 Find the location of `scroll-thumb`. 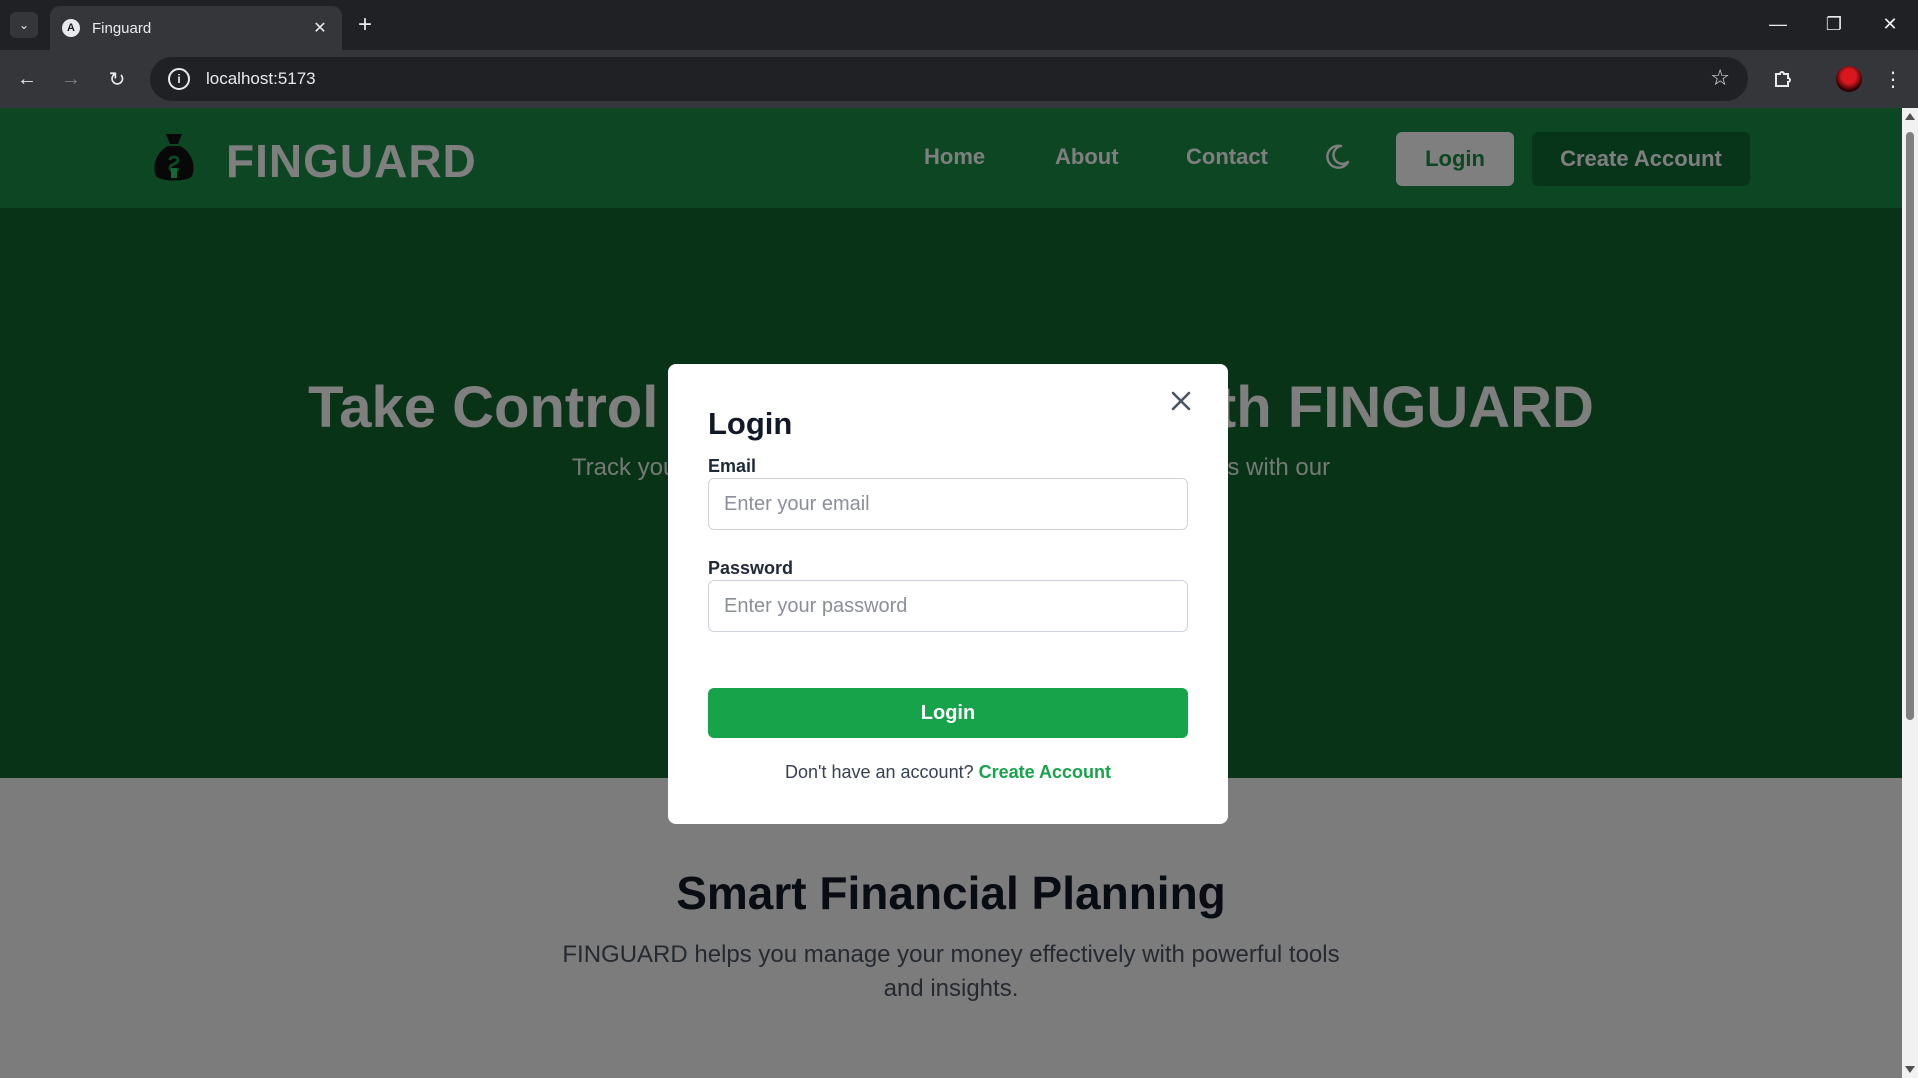

scroll-thumb is located at coordinates (1910, 426).